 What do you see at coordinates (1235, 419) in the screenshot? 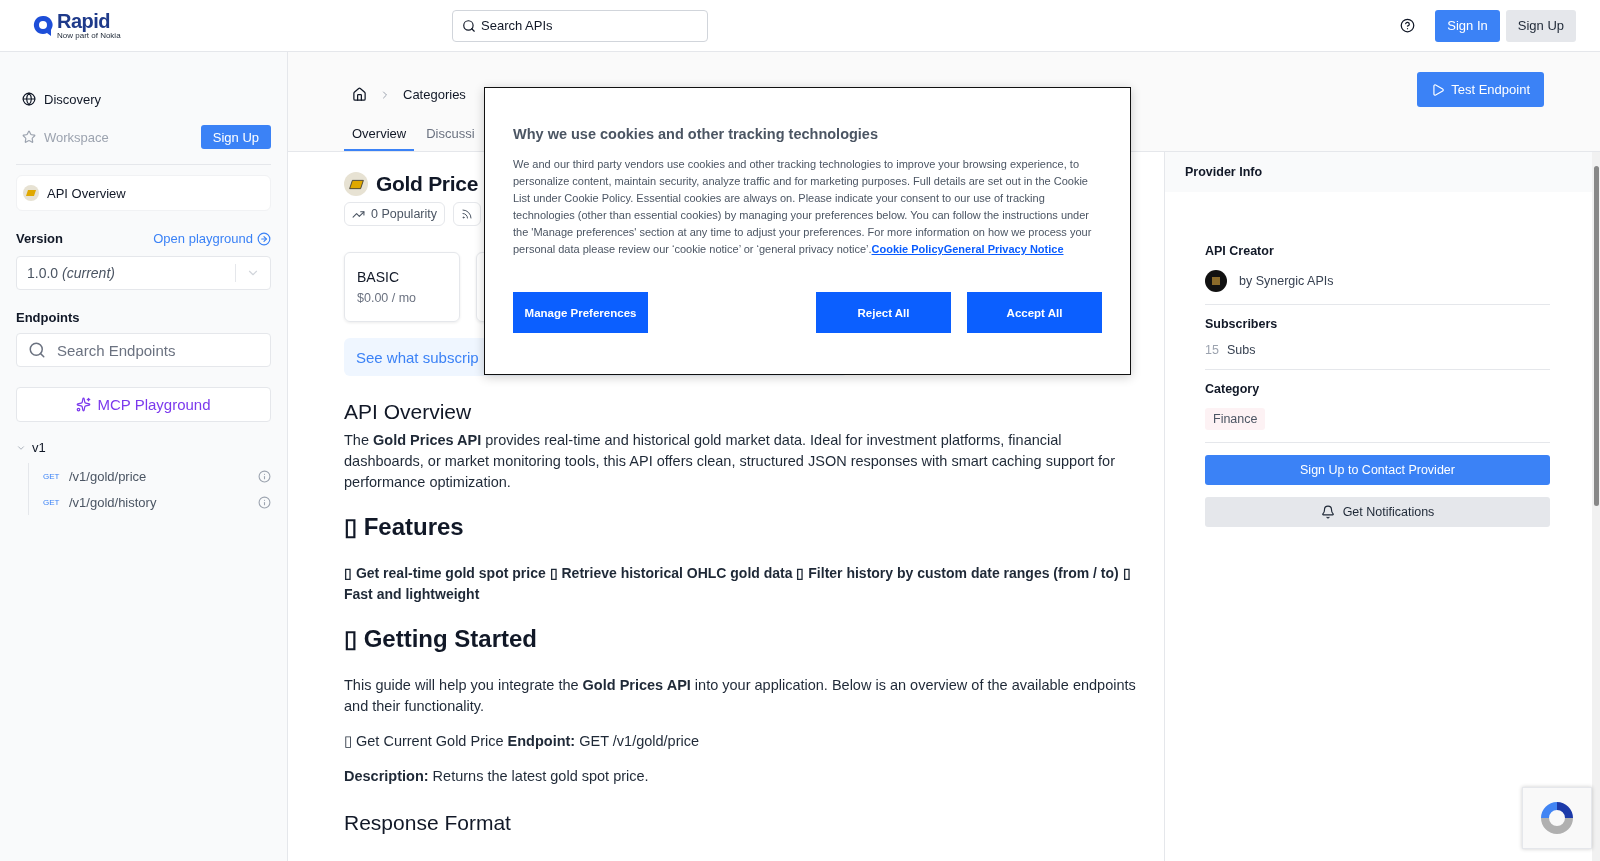
I see `category-tag: Finance` at bounding box center [1235, 419].